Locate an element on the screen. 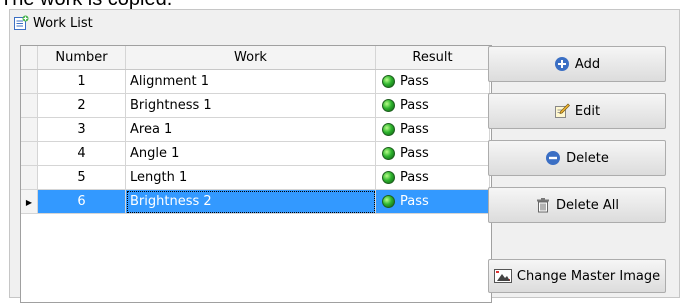 This screenshot has height=303, width=680. table-row: 4 Angle 1 Pass is located at coordinates (255, 153).